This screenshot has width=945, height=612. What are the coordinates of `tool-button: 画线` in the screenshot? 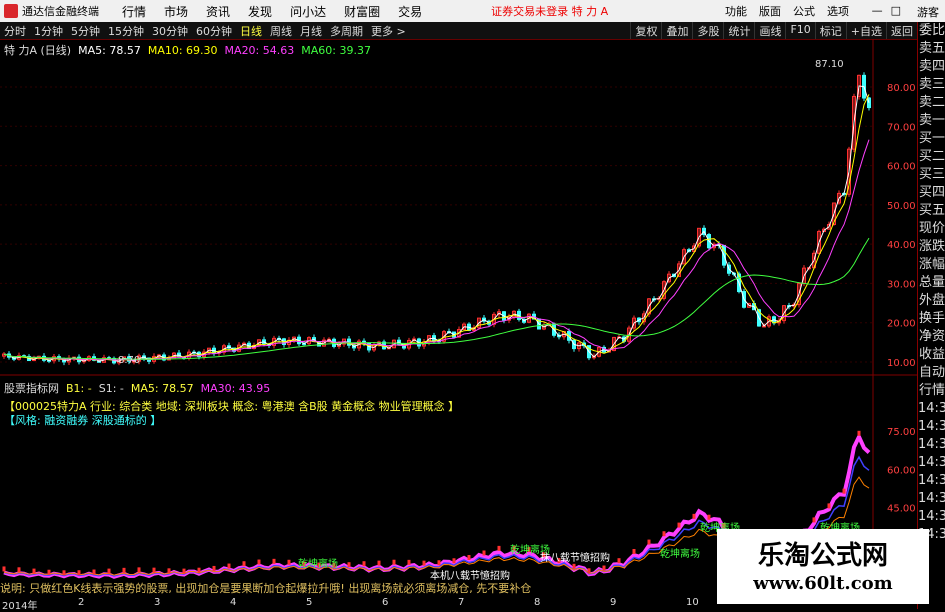 It's located at (769, 30).